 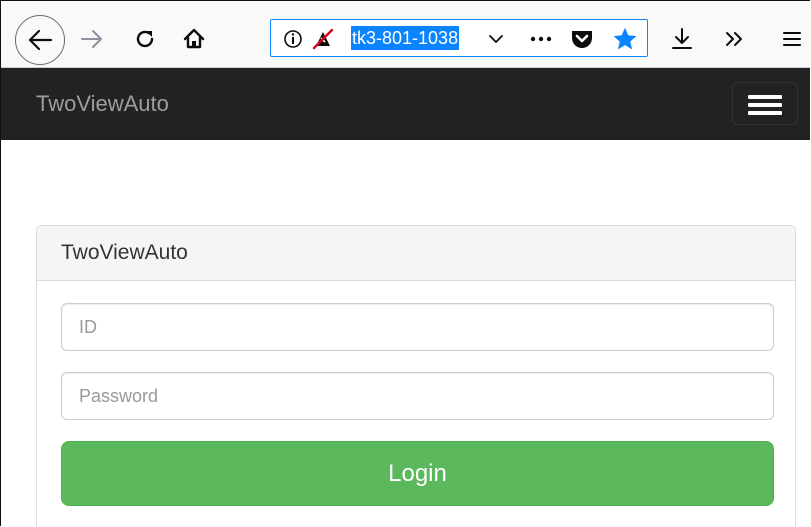 I want to click on password-input, so click(x=417, y=396).